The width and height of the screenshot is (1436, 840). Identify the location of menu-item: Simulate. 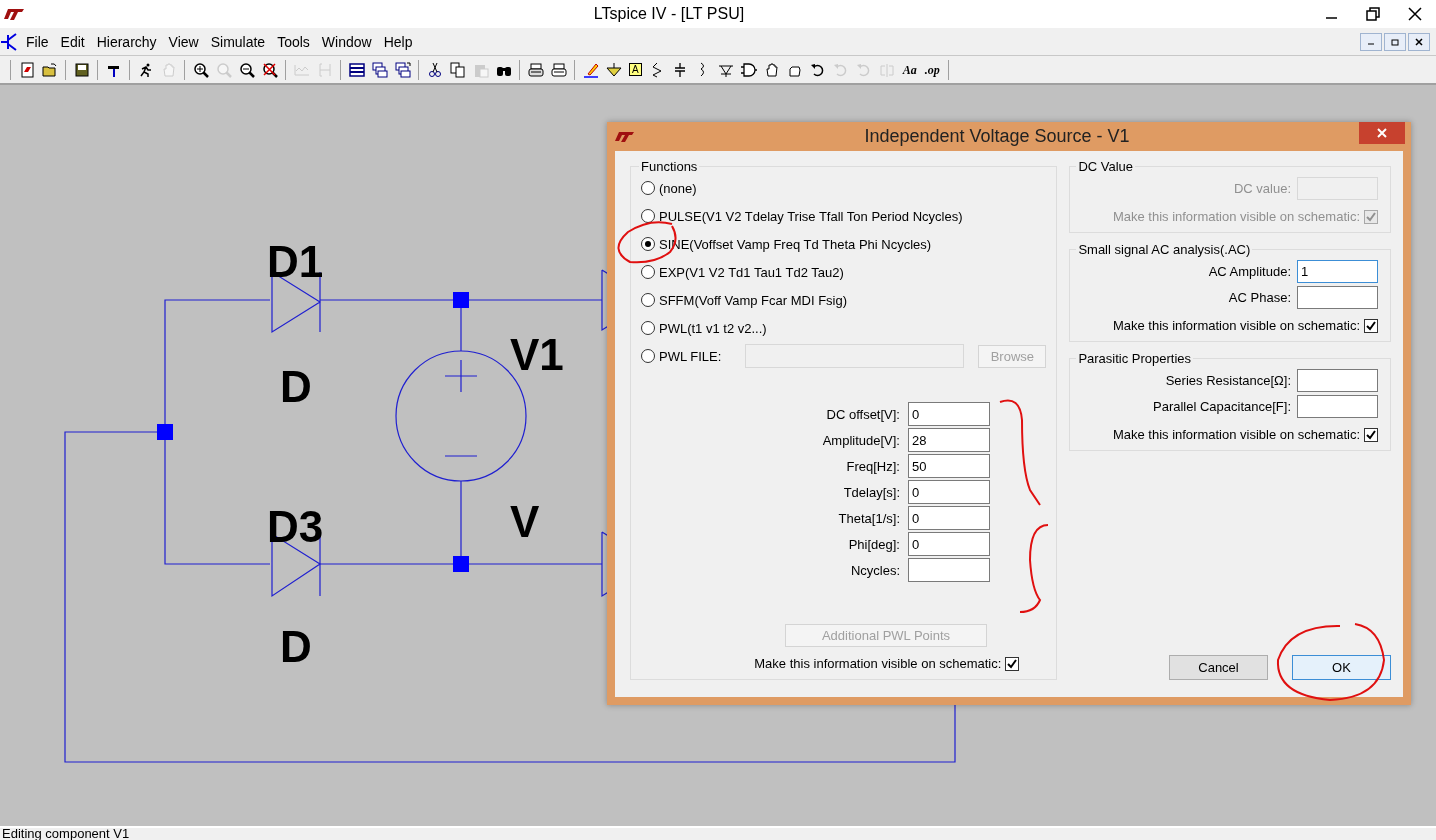
(238, 41).